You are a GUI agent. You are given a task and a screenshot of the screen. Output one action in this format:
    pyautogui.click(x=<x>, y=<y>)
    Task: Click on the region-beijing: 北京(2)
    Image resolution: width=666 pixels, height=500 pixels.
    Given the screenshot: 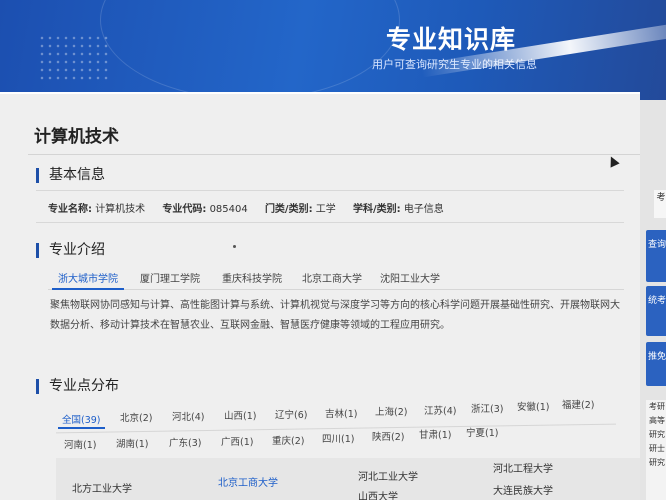 What is the action you would take?
    pyautogui.click(x=136, y=417)
    